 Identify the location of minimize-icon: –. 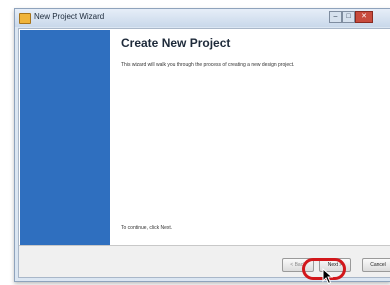
(335, 17).